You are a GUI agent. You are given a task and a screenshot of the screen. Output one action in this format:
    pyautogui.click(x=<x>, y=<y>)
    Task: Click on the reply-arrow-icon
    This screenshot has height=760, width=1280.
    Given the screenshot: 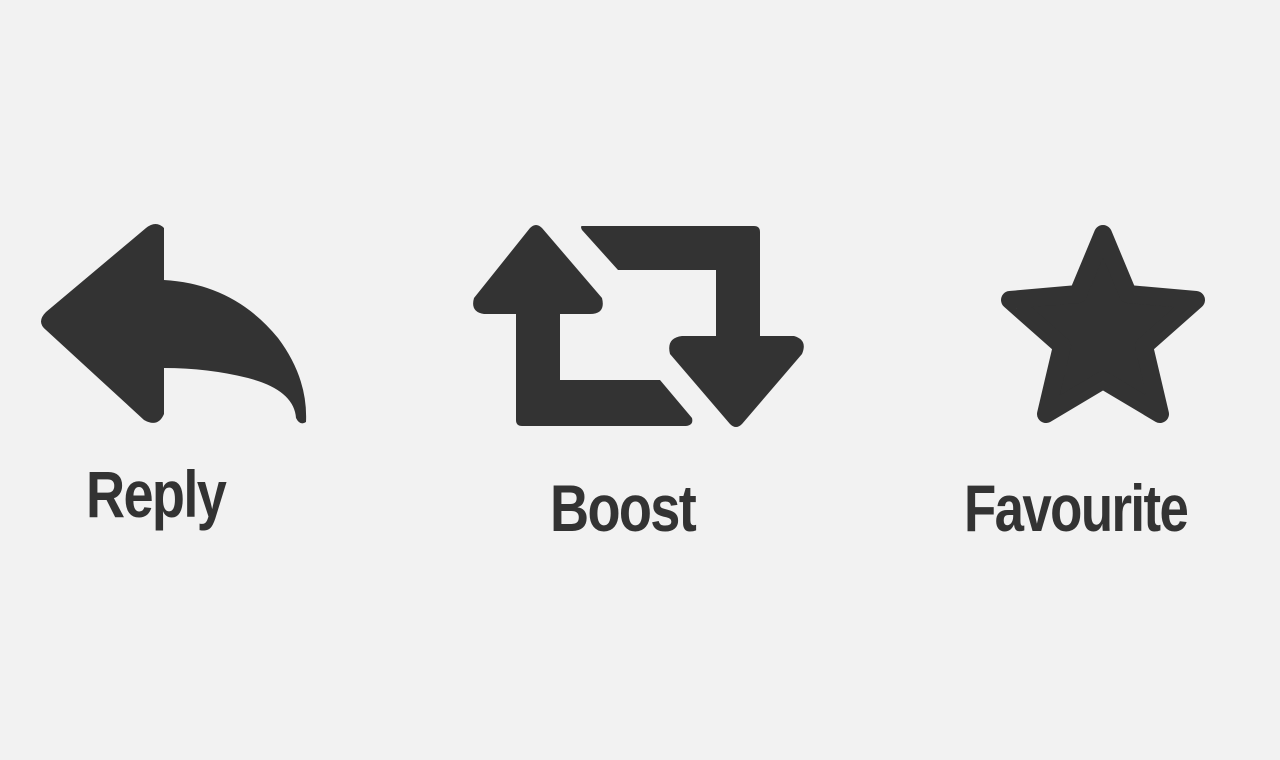 What is the action you would take?
    pyautogui.click(x=174, y=325)
    